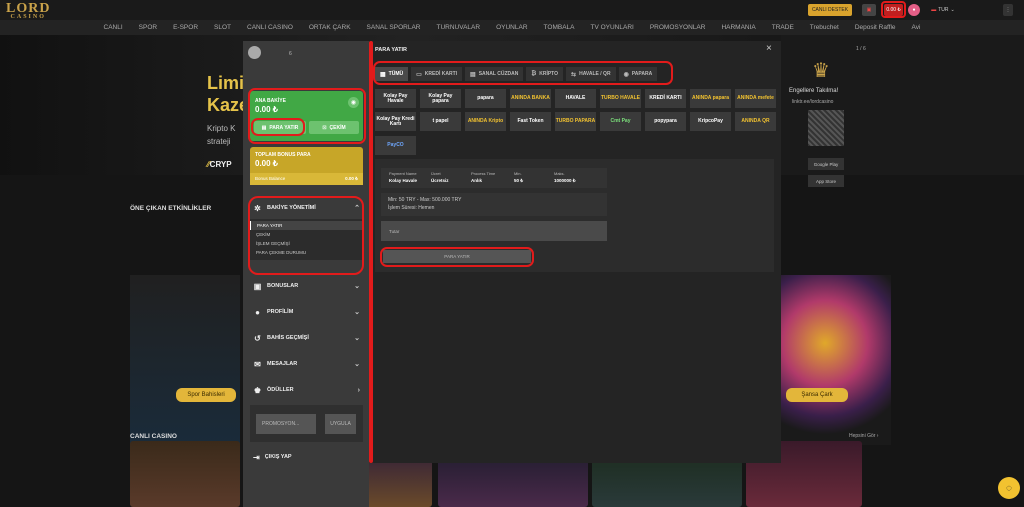 Image resolution: width=1024 pixels, height=507 pixels. I want to click on google-play-button: Google Play, so click(826, 164).